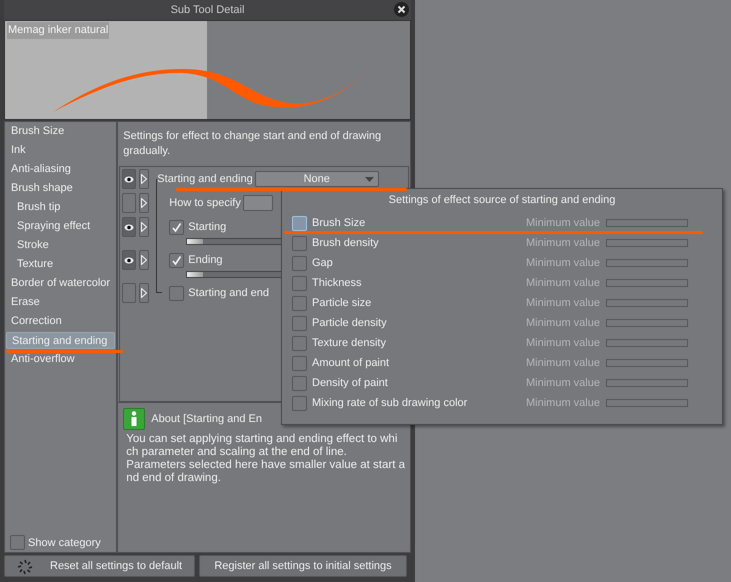  What do you see at coordinates (350, 323) in the screenshot?
I see `source-label: Particle density` at bounding box center [350, 323].